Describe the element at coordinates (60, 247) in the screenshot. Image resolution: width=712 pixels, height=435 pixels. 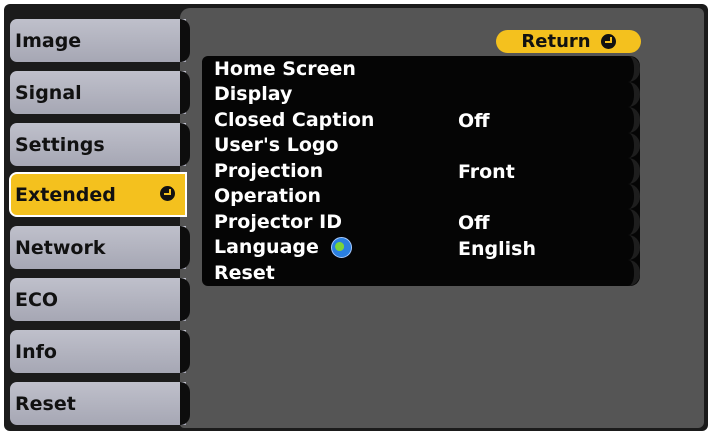
I see `tab-label: Network` at that location.